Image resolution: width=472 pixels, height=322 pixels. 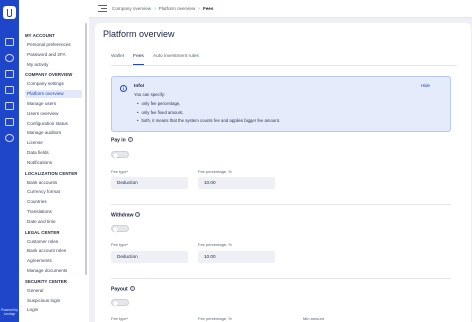 What do you see at coordinates (120, 302) in the screenshot?
I see `payout-toggle` at bounding box center [120, 302].